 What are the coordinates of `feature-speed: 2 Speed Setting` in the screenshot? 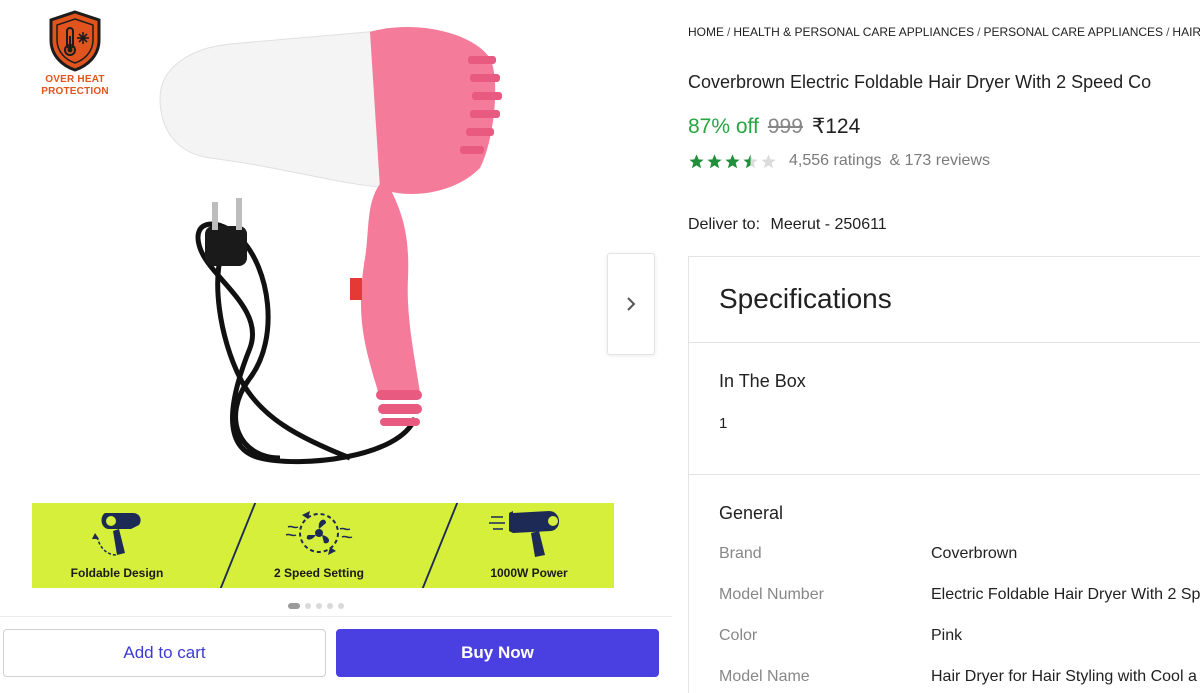 It's located at (319, 545).